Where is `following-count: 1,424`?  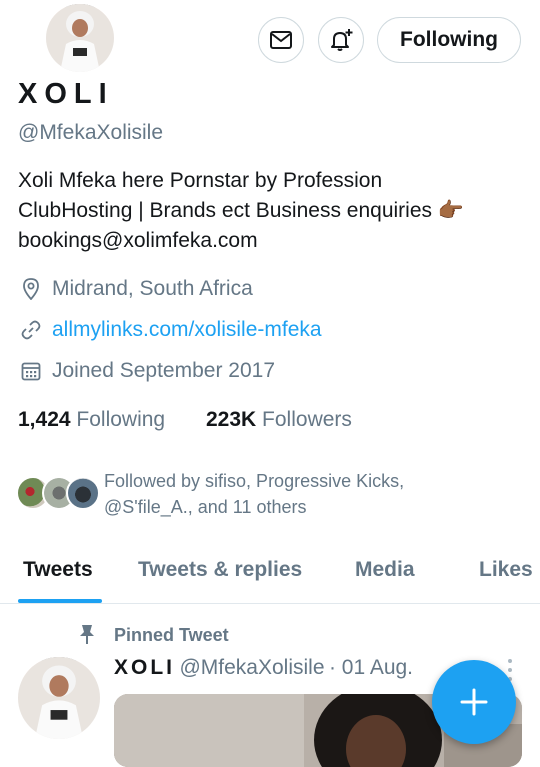 following-count: 1,424 is located at coordinates (44, 419).